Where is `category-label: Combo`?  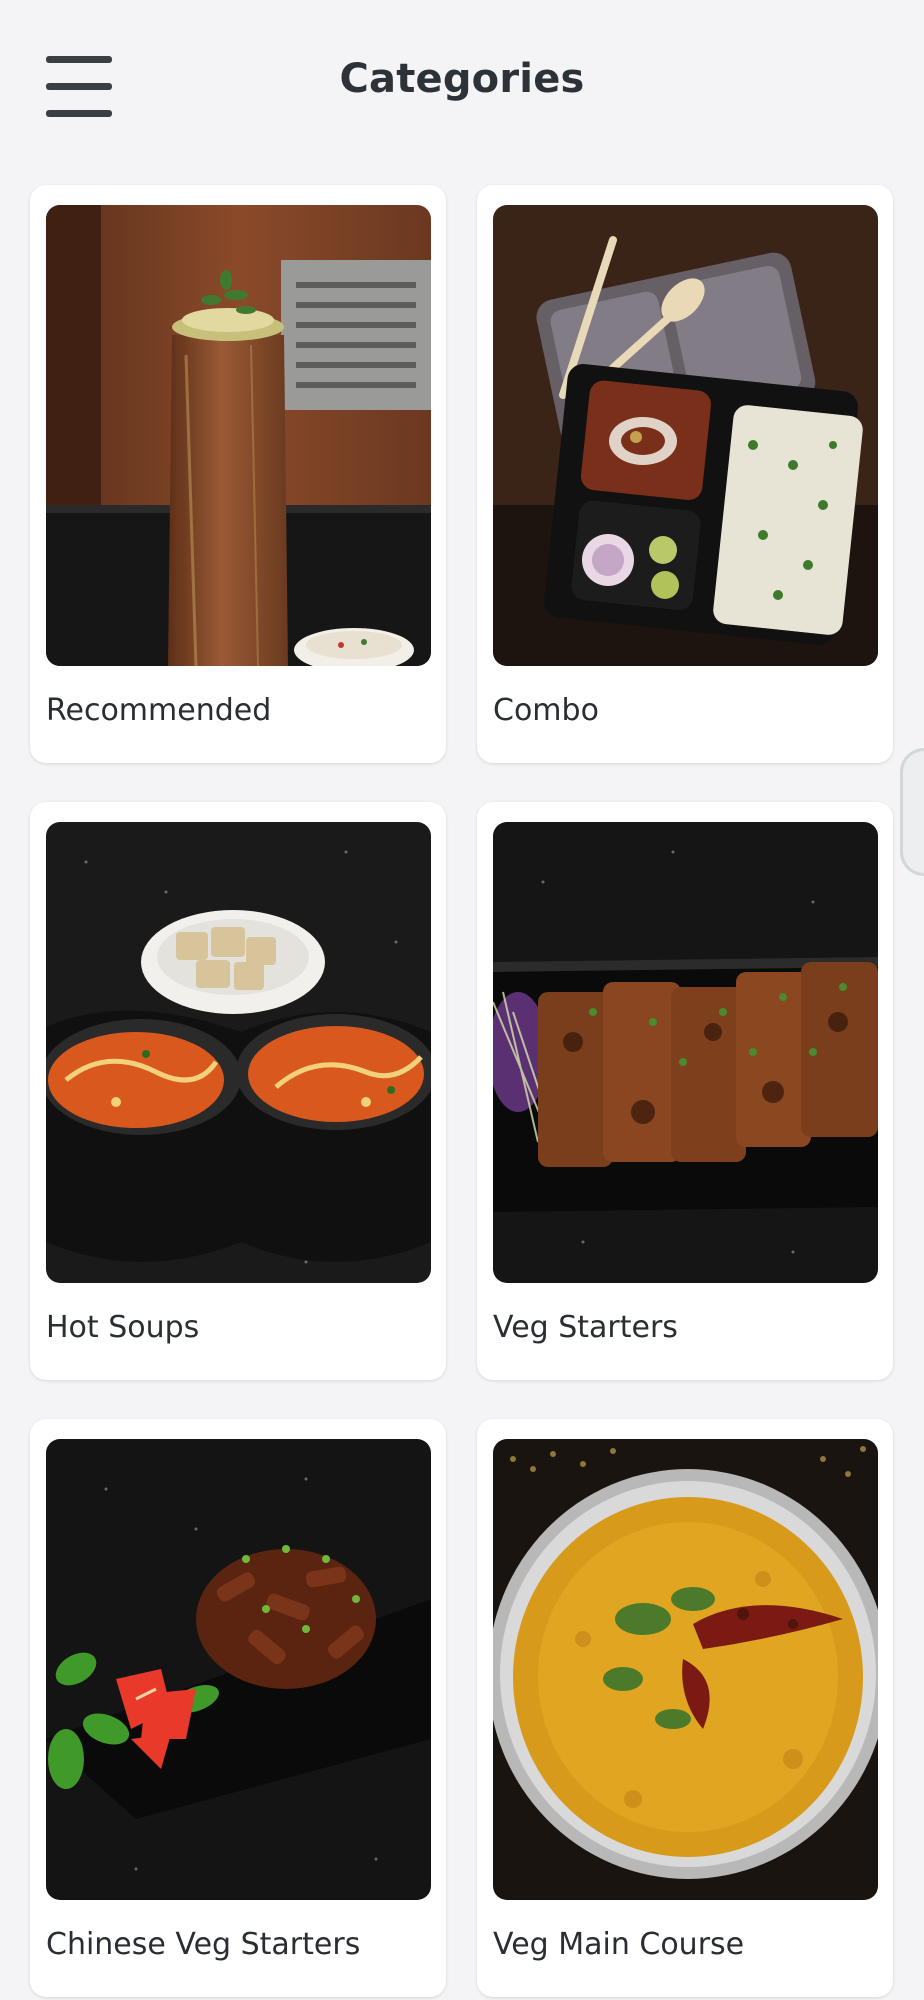
category-label: Combo is located at coordinates (546, 710).